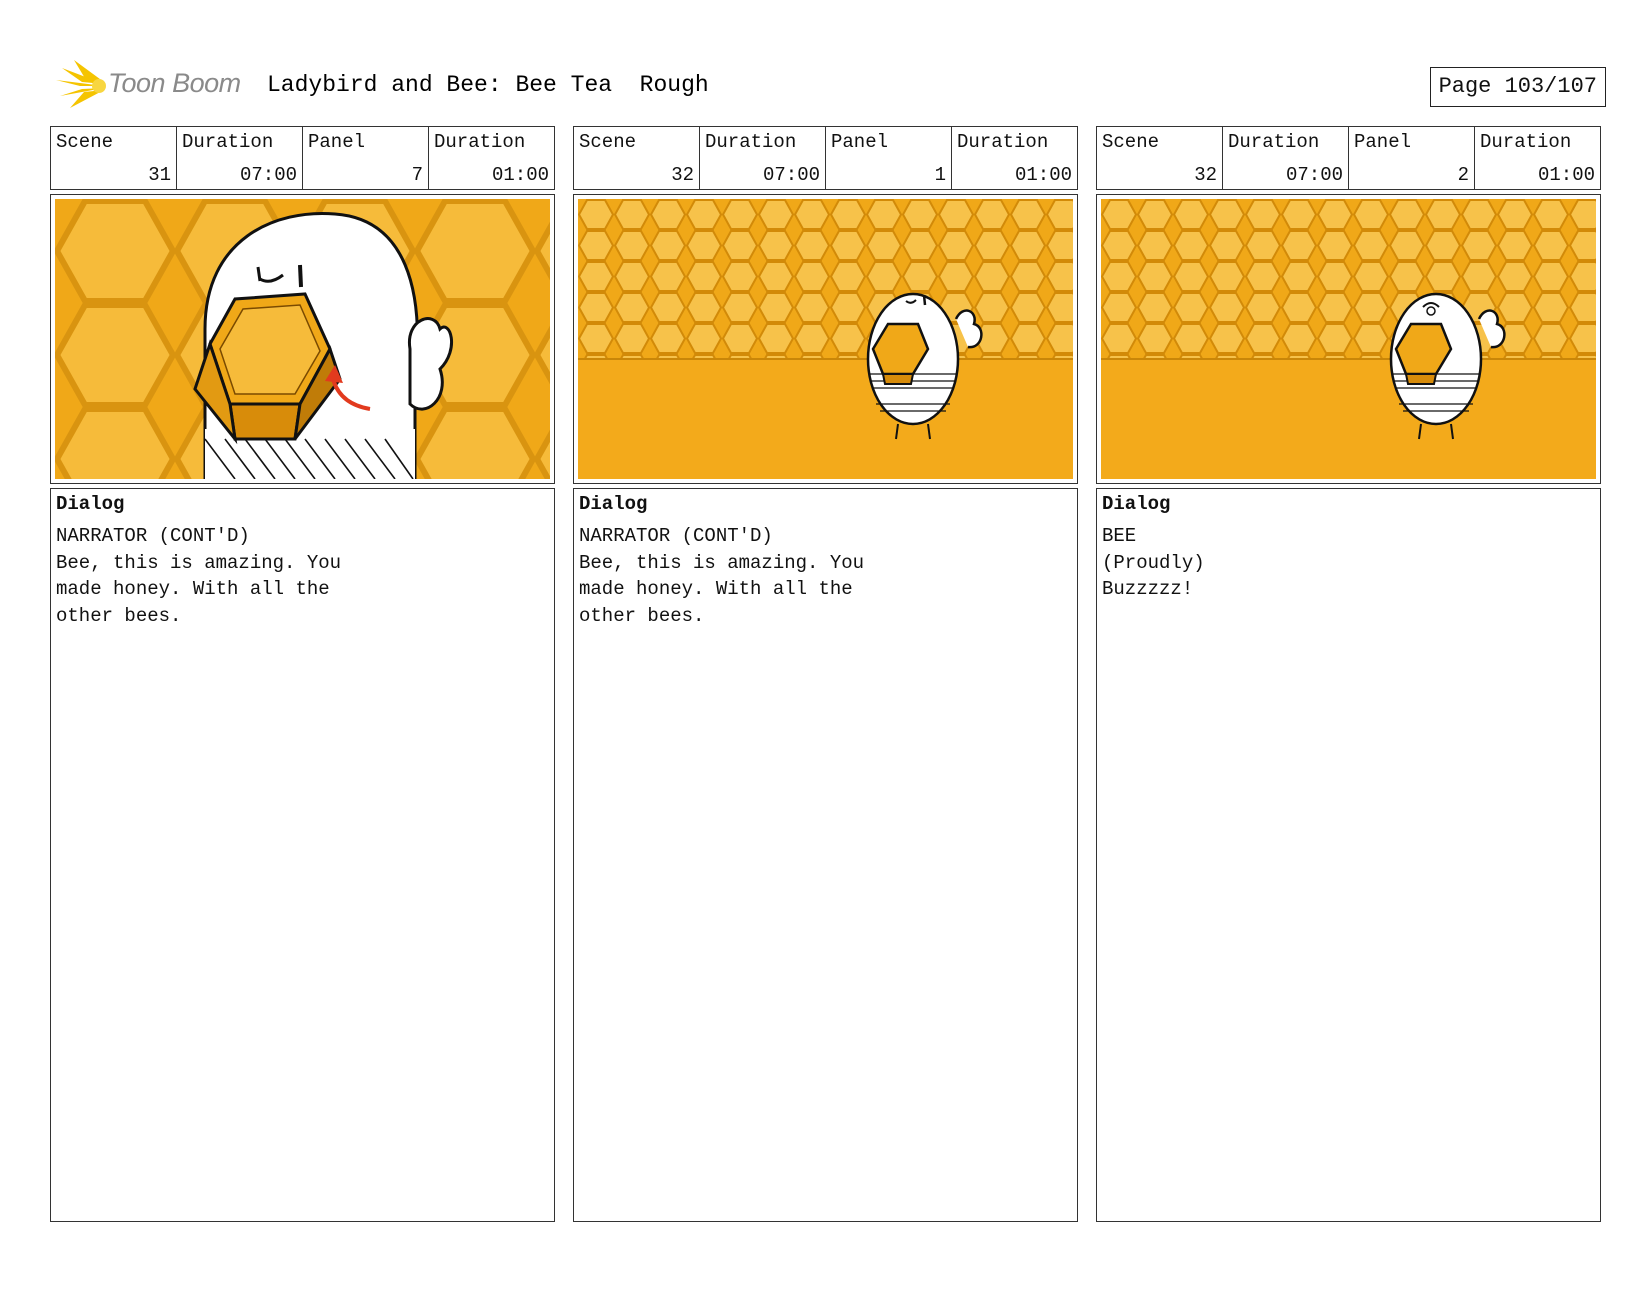 The height and width of the screenshot is (1293, 1648). I want to click on panel-cell: Panel 1, so click(889, 158).